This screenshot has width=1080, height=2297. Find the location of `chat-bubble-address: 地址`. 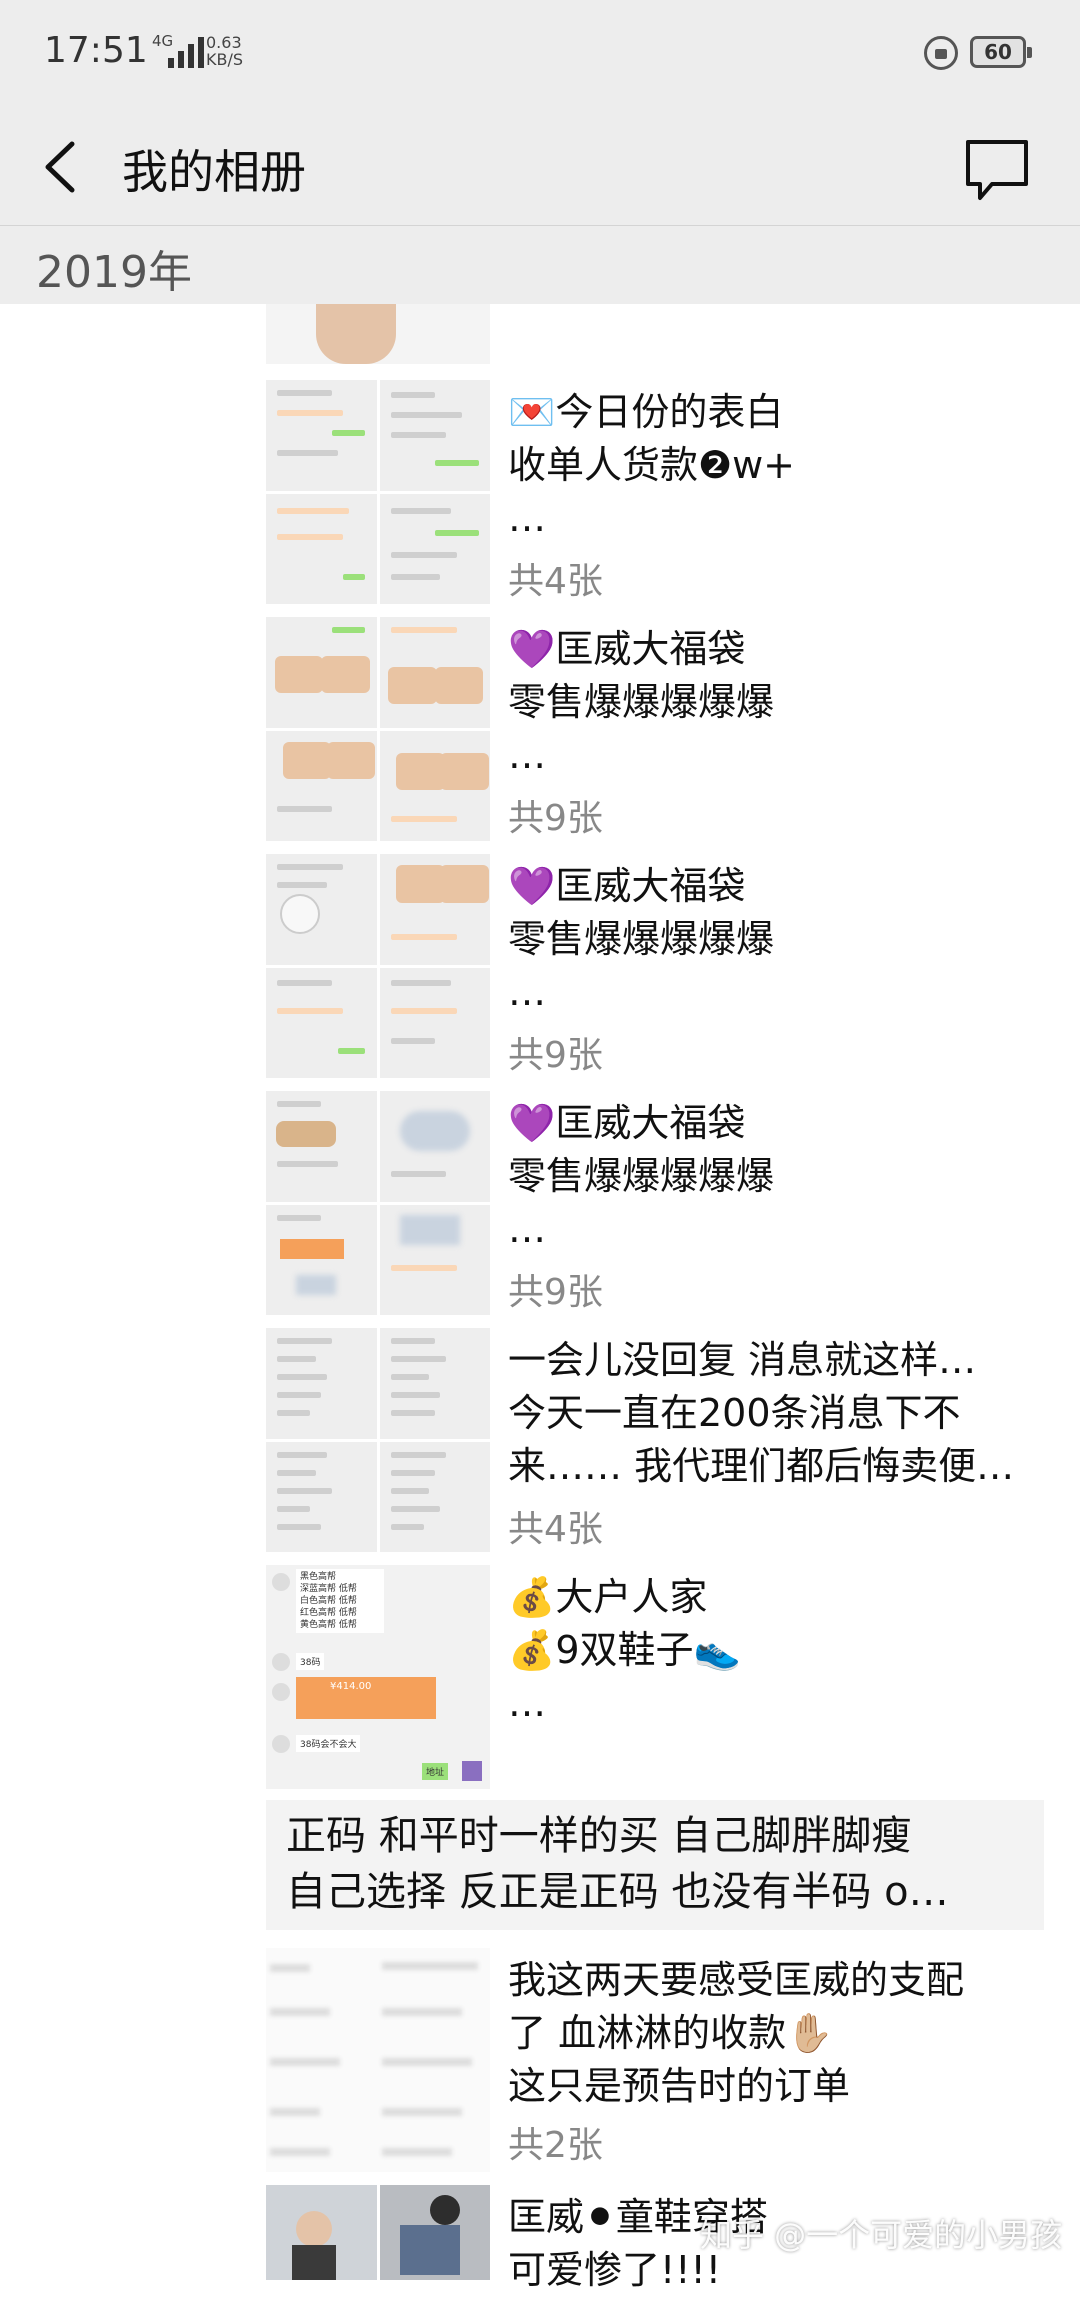

chat-bubble-address: 地址 is located at coordinates (435, 1771).